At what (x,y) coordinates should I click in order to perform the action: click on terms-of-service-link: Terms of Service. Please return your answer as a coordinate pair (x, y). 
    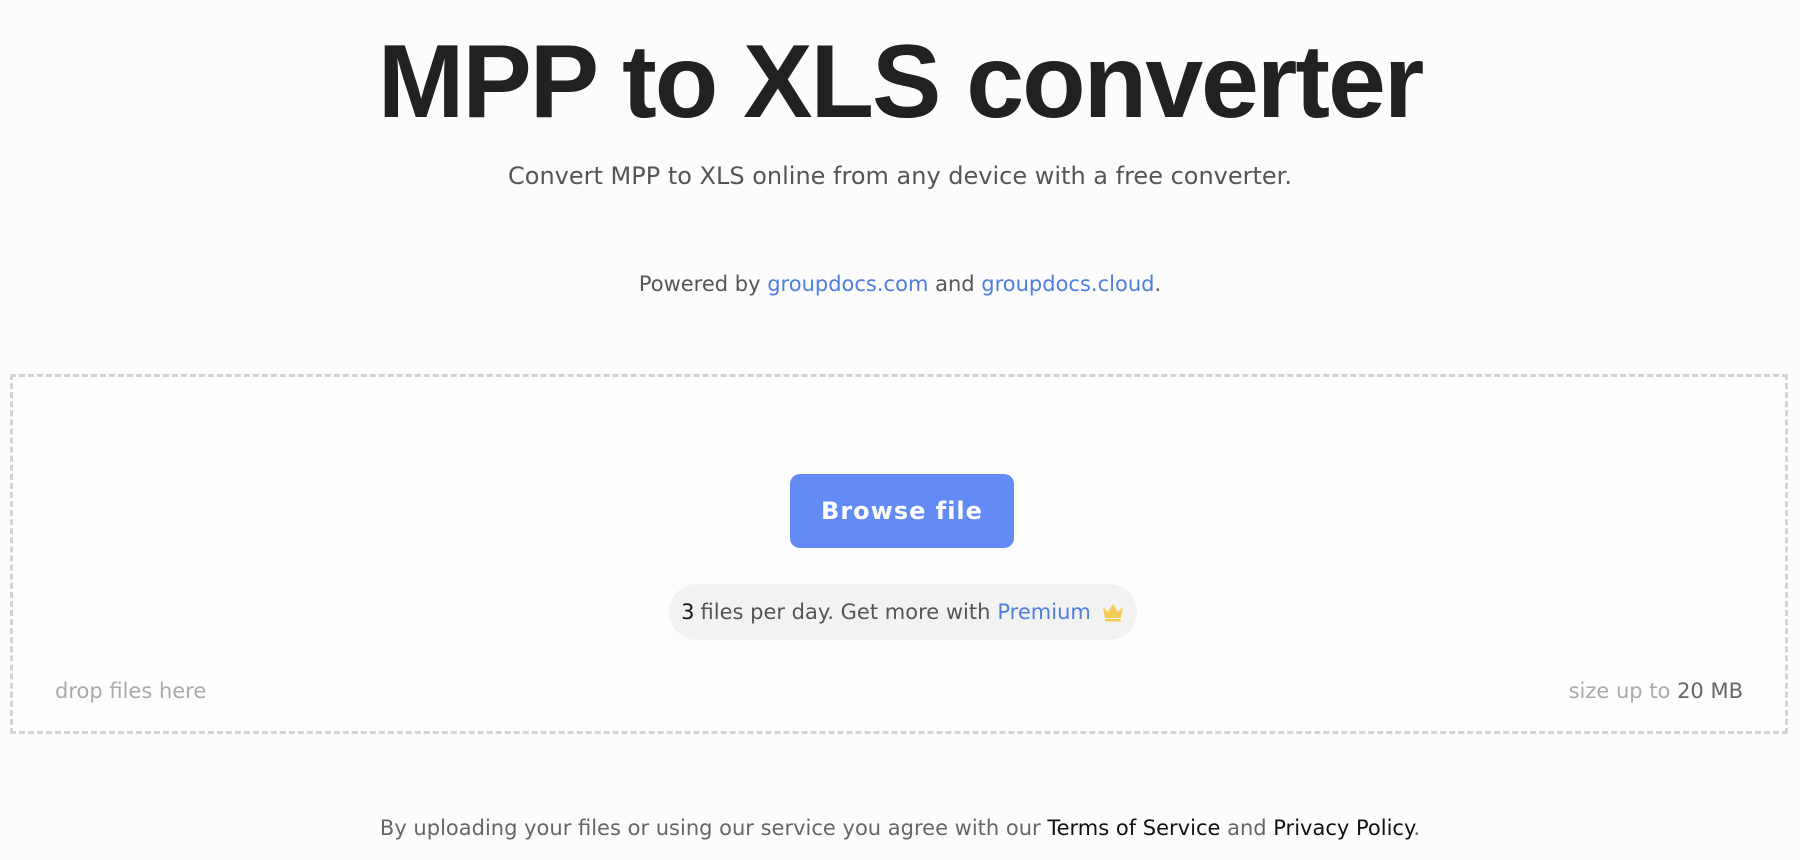
    Looking at the image, I should click on (1133, 828).